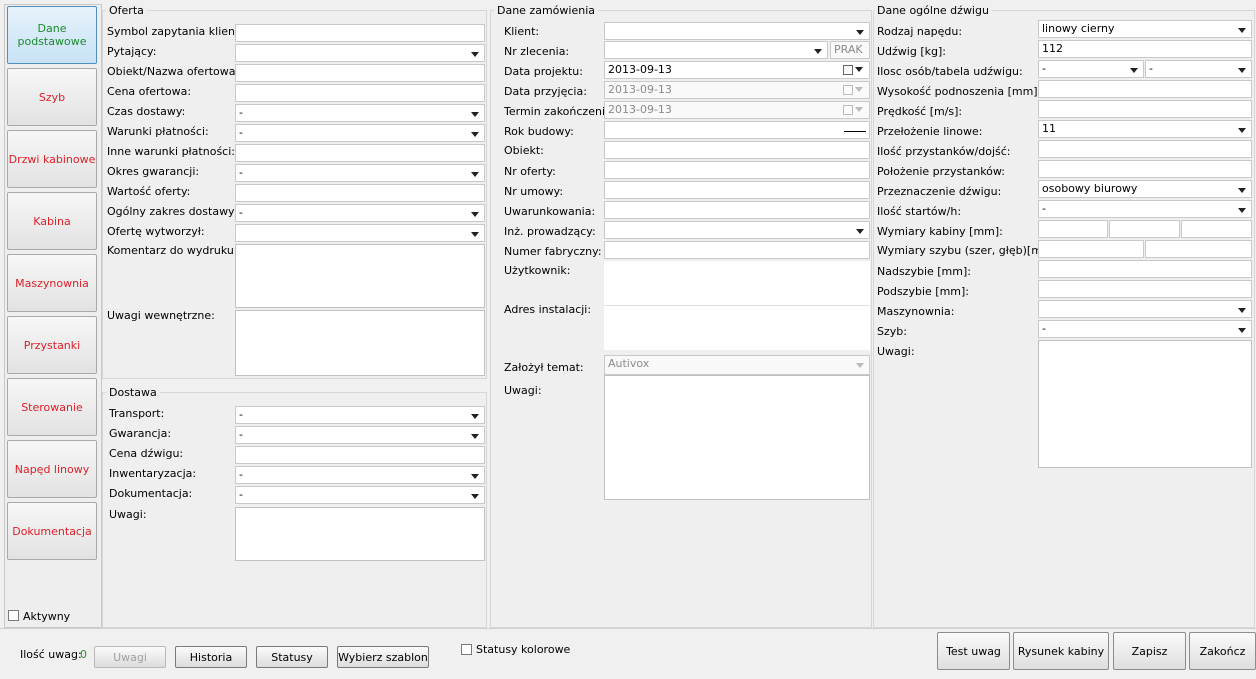  I want to click on statusy-button: Statusy, so click(292, 657).